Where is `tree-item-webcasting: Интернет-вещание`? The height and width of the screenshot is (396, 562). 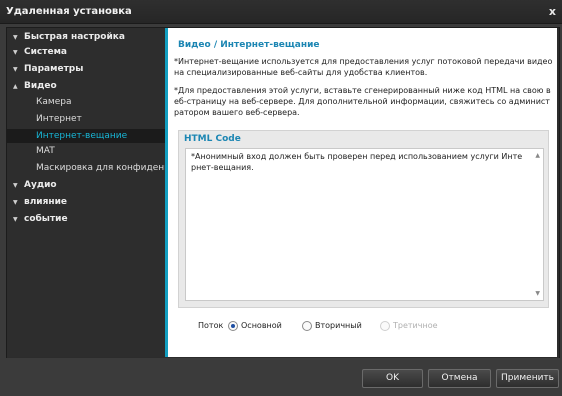 tree-item-webcasting: Интернет-вещание is located at coordinates (86, 136).